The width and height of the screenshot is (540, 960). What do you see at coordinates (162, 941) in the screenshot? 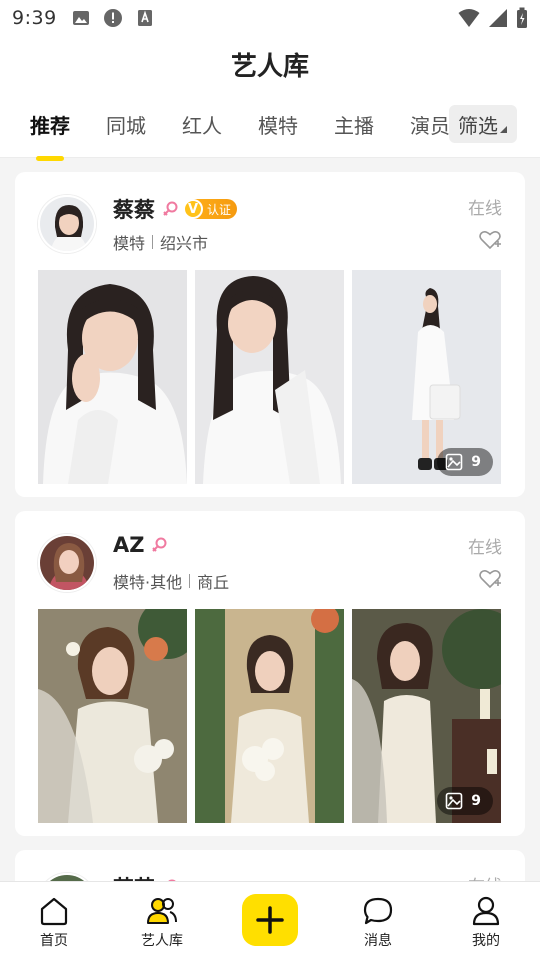
I see `nav-artists-label: 艺人库` at bounding box center [162, 941].